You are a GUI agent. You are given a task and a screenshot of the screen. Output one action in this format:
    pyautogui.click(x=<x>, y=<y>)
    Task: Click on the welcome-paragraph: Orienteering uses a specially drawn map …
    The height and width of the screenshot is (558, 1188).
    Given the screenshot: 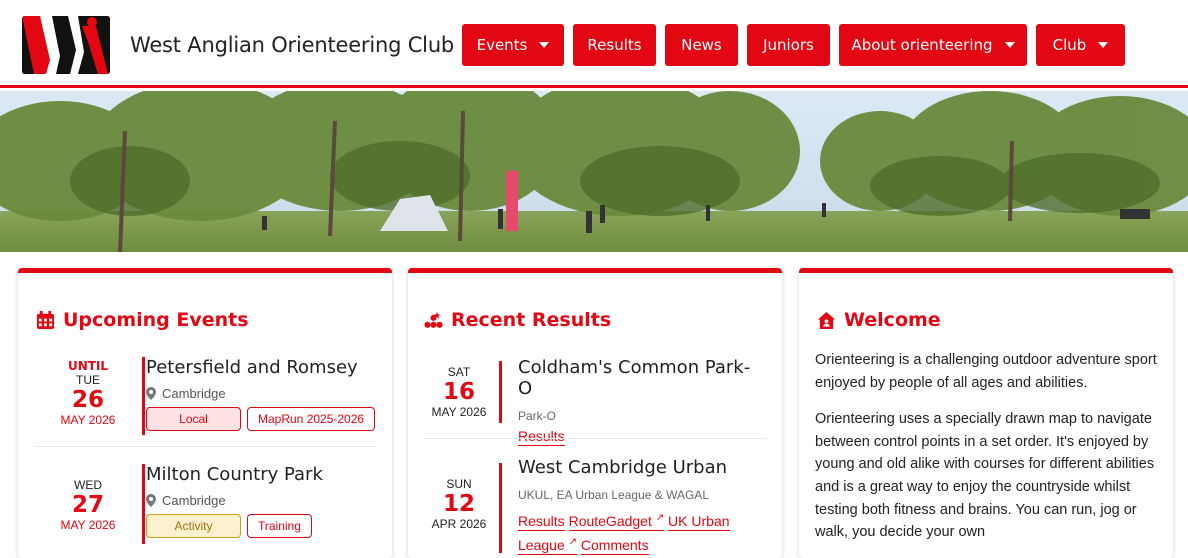 What is the action you would take?
    pyautogui.click(x=985, y=476)
    